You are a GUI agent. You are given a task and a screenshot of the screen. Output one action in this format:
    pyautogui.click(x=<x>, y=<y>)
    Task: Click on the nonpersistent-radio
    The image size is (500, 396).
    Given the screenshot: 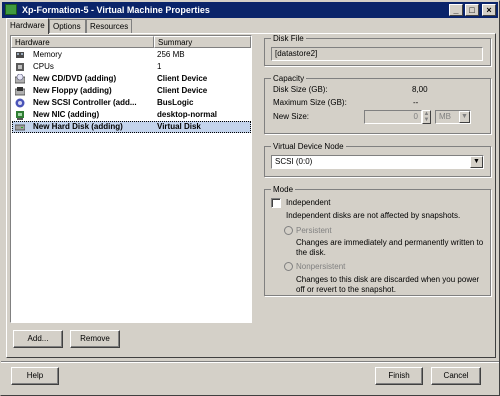 What is the action you would take?
    pyautogui.click(x=288, y=266)
    